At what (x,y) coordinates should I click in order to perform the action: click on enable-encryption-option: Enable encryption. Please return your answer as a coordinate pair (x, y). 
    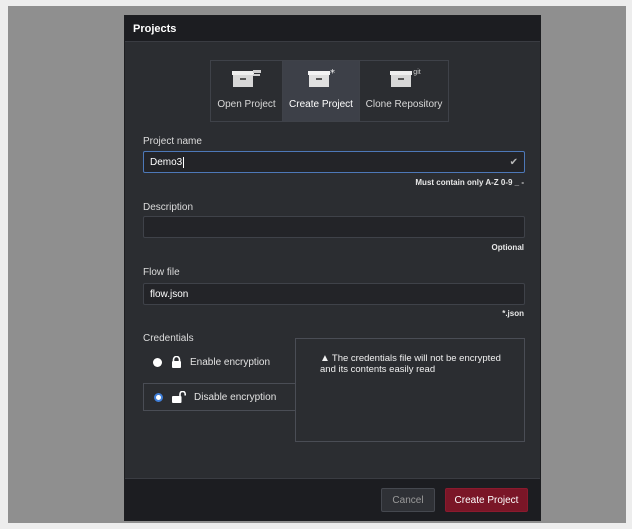
    Looking at the image, I should click on (219, 362).